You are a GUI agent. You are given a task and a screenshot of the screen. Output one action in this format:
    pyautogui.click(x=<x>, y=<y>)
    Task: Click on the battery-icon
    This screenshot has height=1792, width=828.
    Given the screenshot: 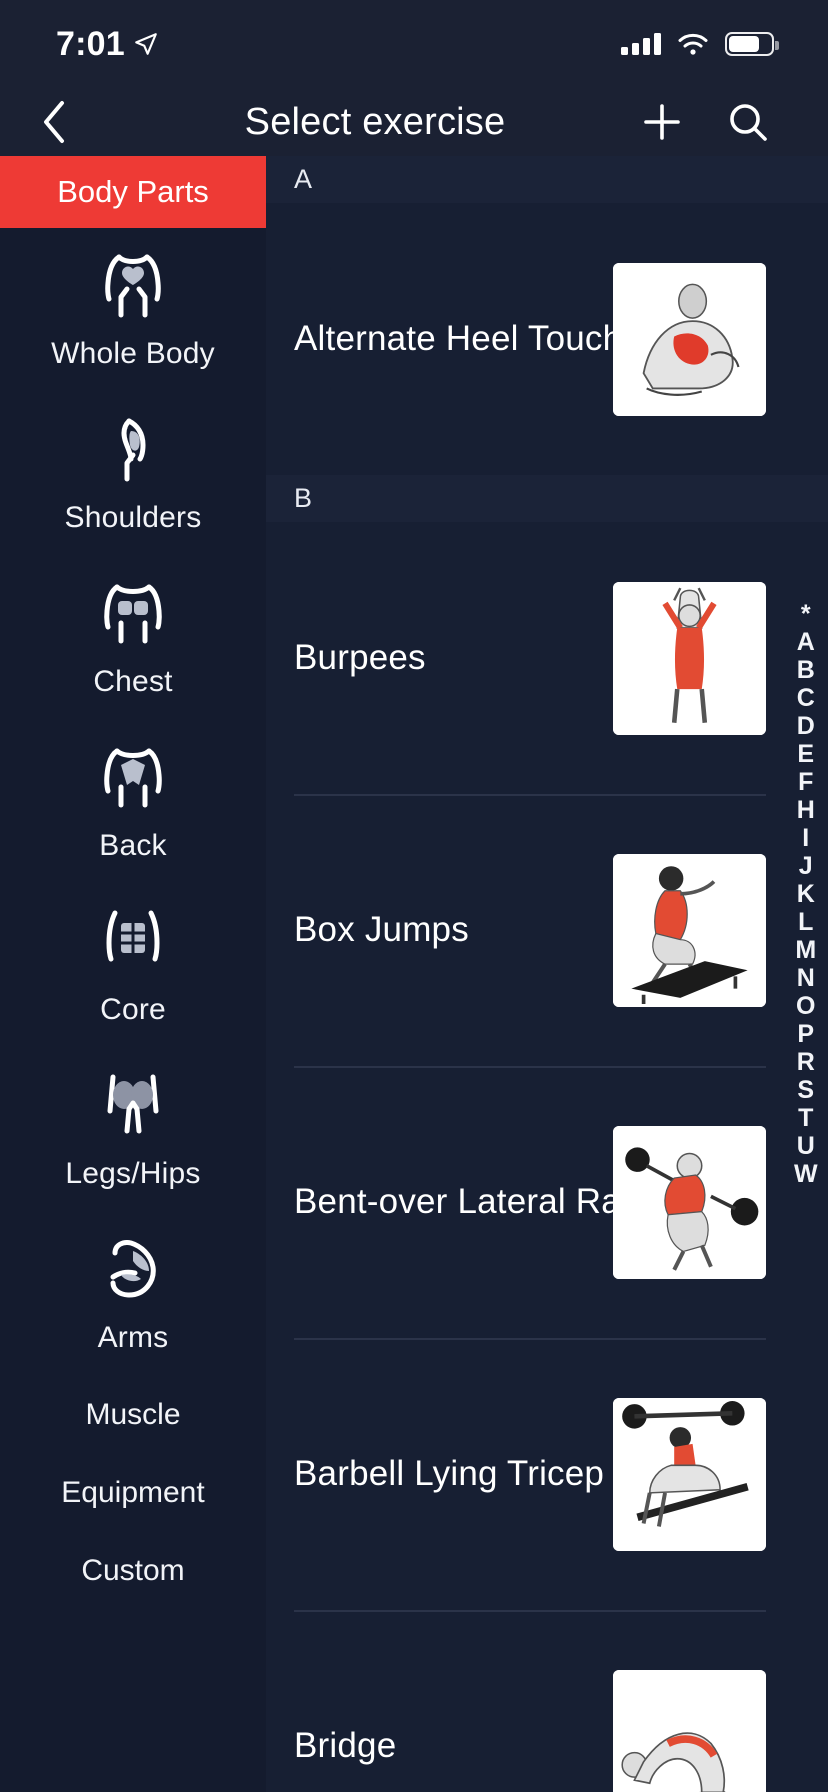 What is the action you would take?
    pyautogui.click(x=752, y=44)
    